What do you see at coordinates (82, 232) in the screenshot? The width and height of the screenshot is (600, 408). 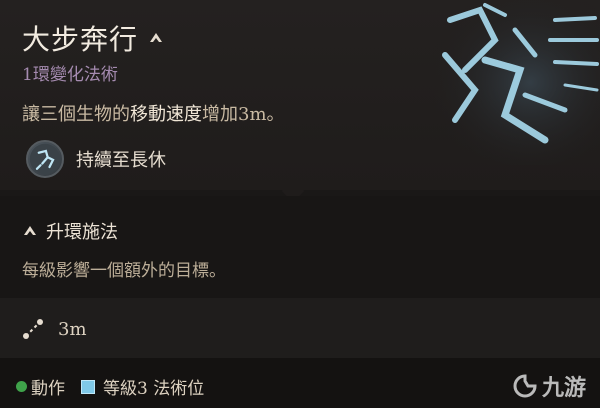 I see `upcast-title: 升環施法` at bounding box center [82, 232].